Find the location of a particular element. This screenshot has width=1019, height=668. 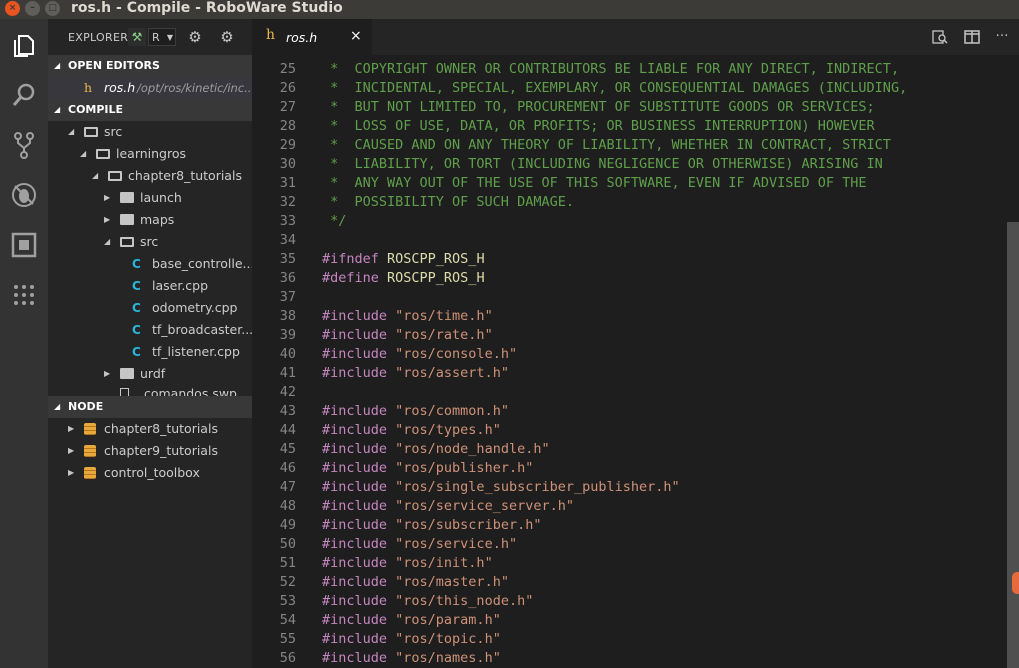

include-path-string: "ros/service_server.h" is located at coordinates (480, 506).